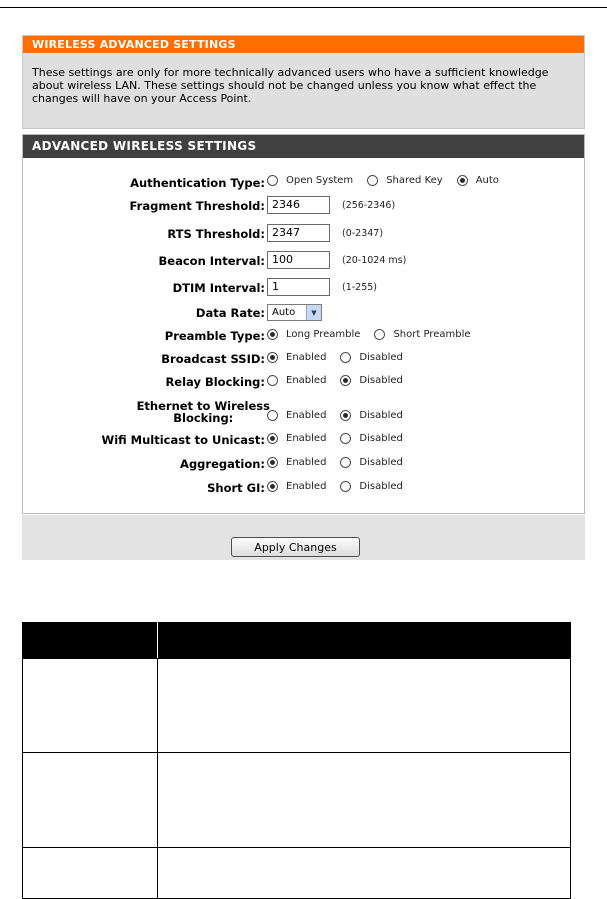  I want to click on preamble-long-radio, so click(272, 334).